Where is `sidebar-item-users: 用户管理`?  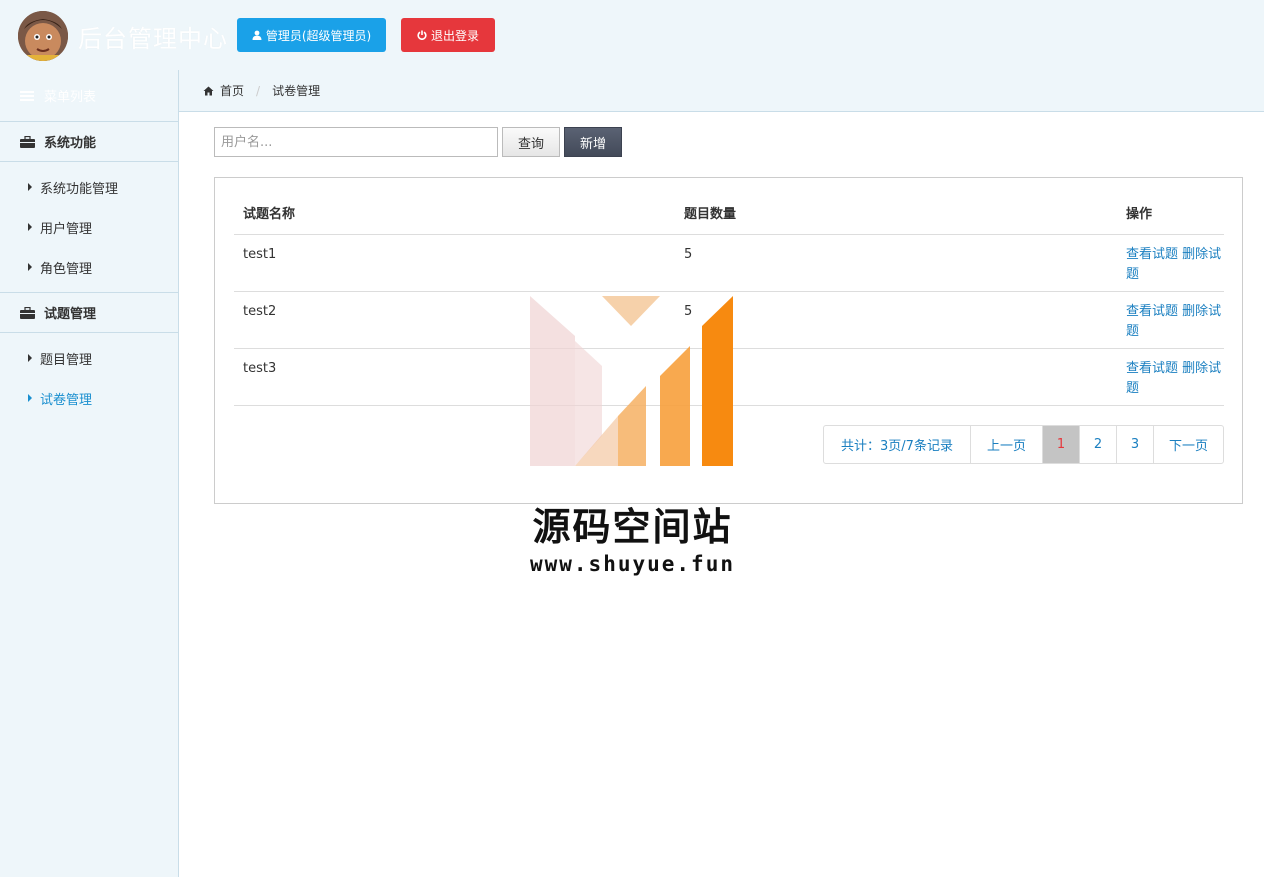 sidebar-item-users: 用户管理 is located at coordinates (60, 227).